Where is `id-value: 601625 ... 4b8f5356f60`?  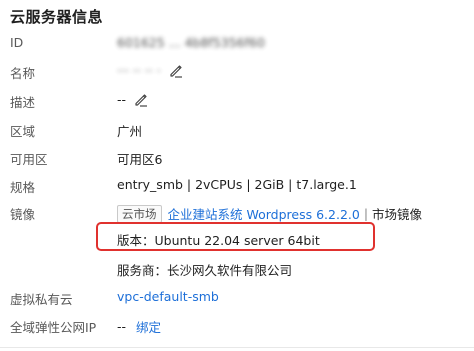
id-value: 601625 ... 4b8f5356f60 is located at coordinates (191, 42).